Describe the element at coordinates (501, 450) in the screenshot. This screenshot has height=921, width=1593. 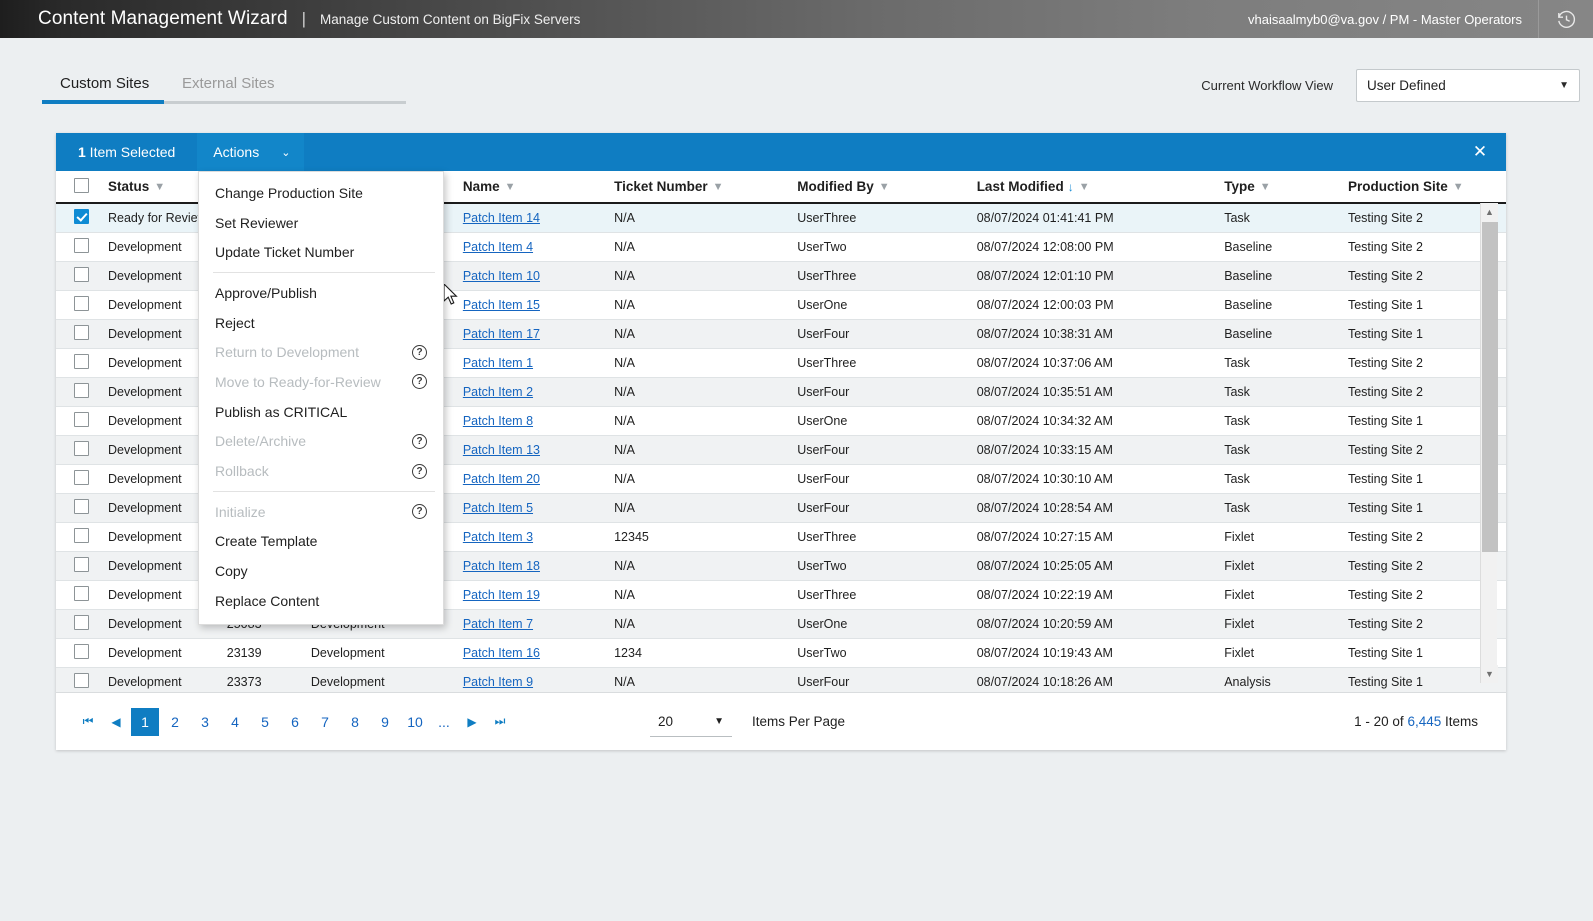
I see `item-name-link: Patch Item 13` at that location.